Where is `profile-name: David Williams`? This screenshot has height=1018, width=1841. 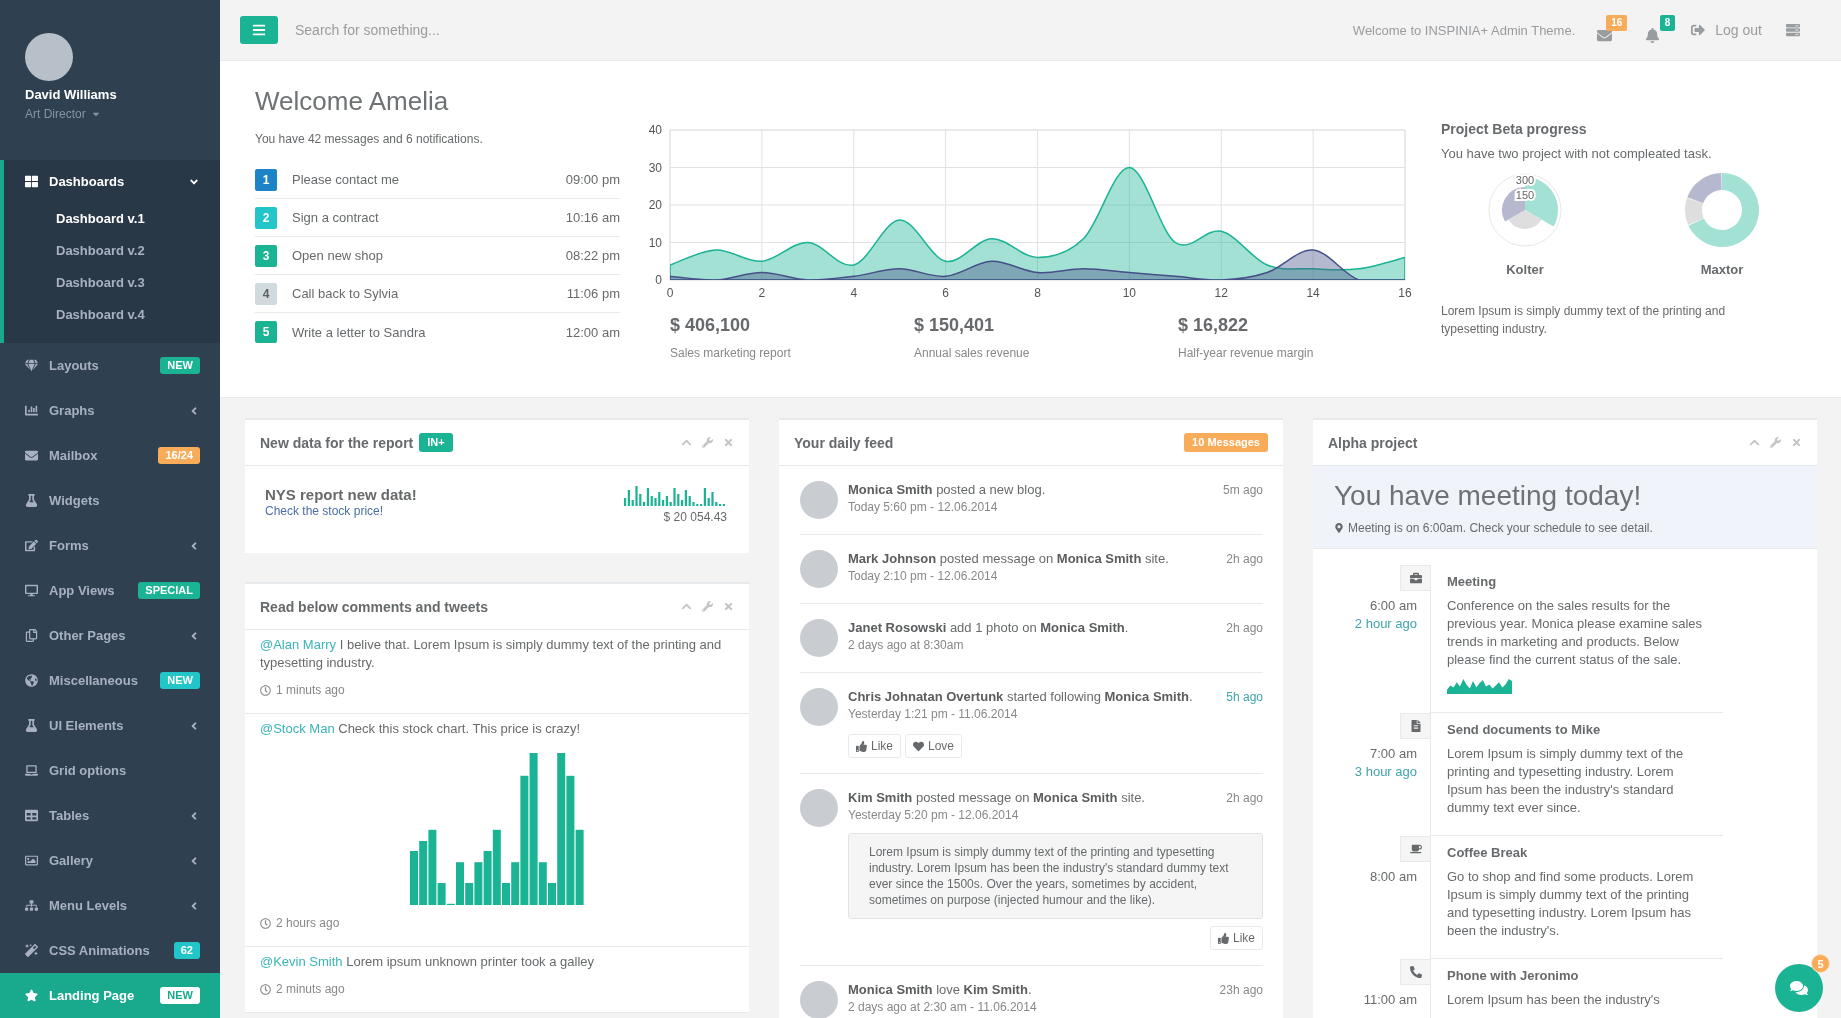
profile-name: David Williams is located at coordinates (71, 95).